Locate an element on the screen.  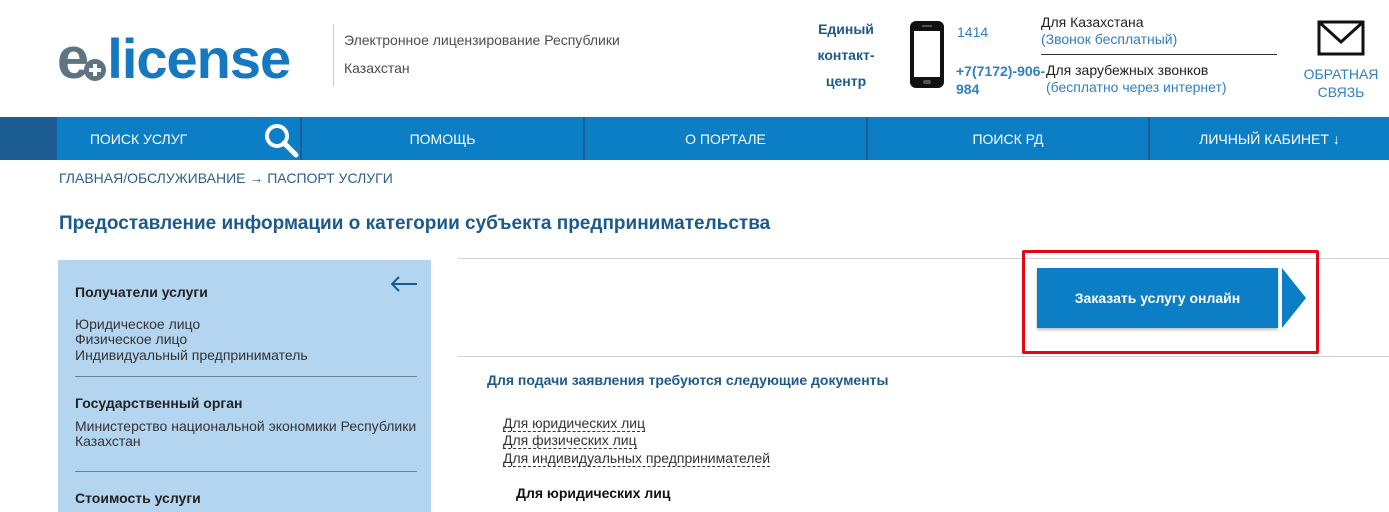
recipient-item: Физическое лицо is located at coordinates (131, 339).